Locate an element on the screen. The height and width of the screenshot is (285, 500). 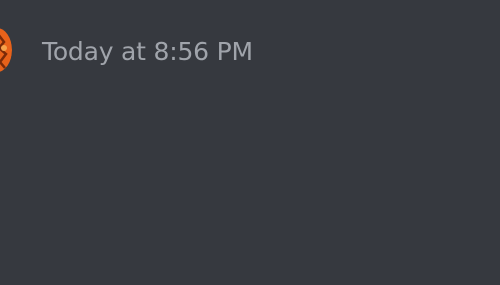
user-avatar is located at coordinates (6, 50).